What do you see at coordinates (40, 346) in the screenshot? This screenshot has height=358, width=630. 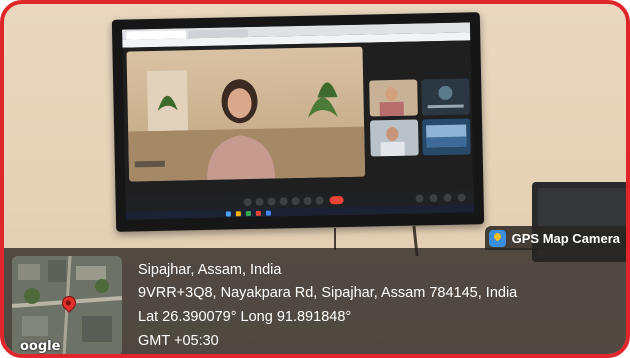 I see `map-attribution: oogle` at bounding box center [40, 346].